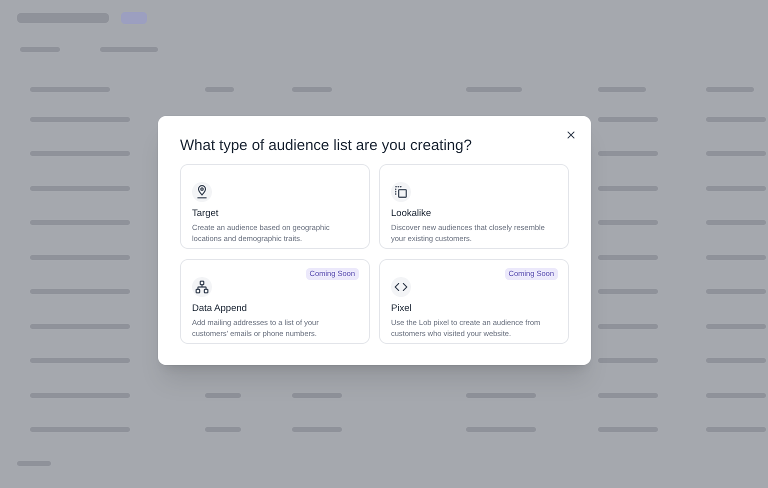 The image size is (768, 488). Describe the element at coordinates (326, 146) in the screenshot. I see `dialog-title: What type of audience list are you creating?` at that location.